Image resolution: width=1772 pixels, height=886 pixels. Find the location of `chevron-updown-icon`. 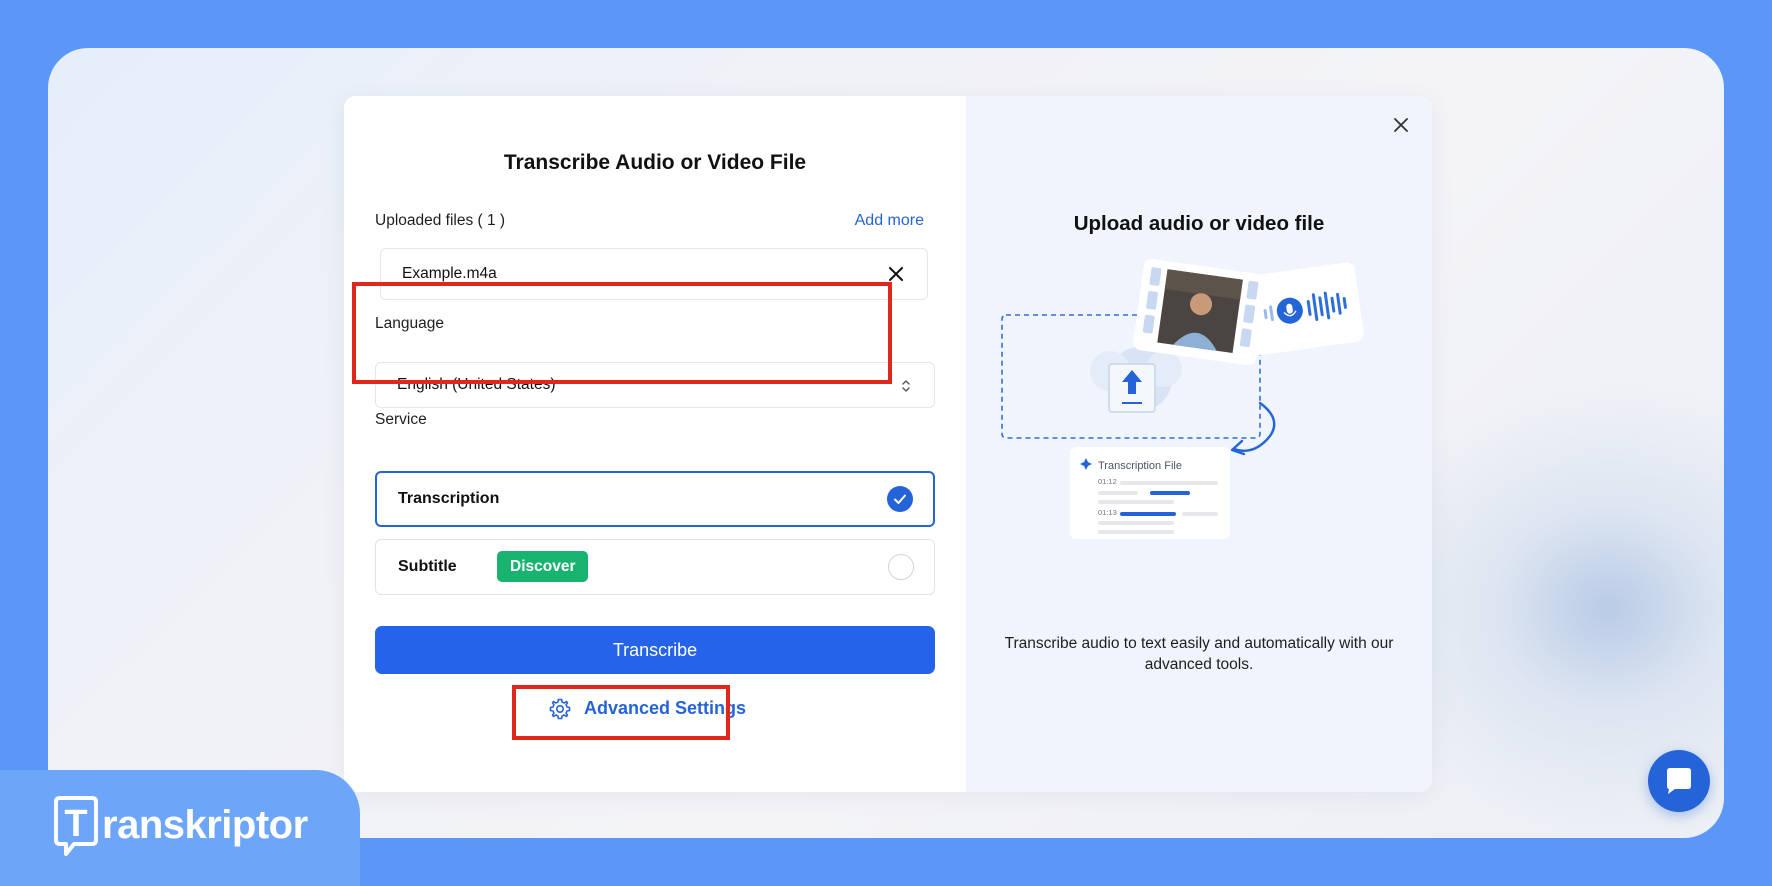

chevron-updown-icon is located at coordinates (906, 386).